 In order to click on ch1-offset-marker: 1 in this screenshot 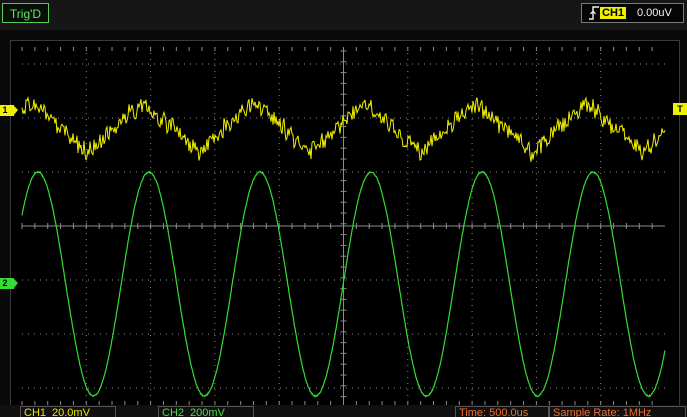, I will do `click(7, 110)`.